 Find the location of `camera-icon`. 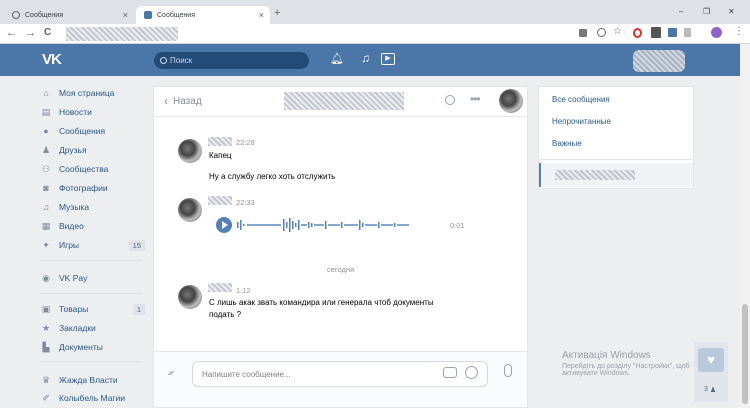

camera-icon is located at coordinates (450, 372).